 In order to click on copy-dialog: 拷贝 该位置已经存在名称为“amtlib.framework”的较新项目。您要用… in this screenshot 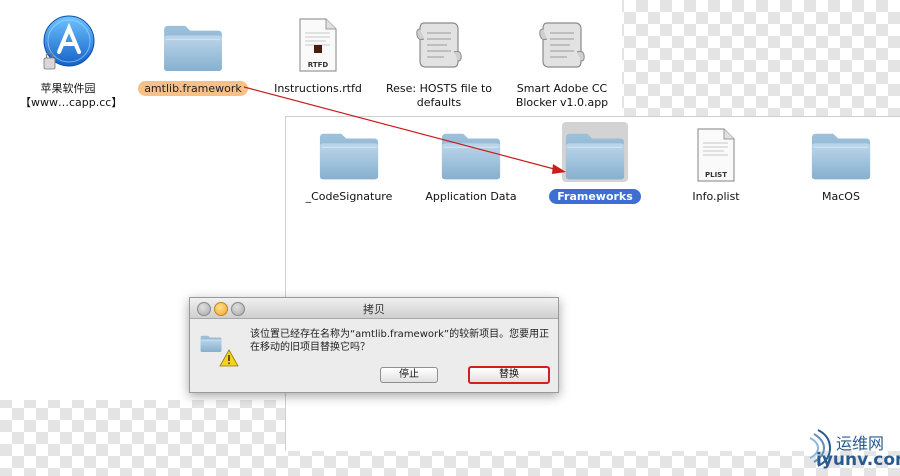, I will do `click(374, 345)`.